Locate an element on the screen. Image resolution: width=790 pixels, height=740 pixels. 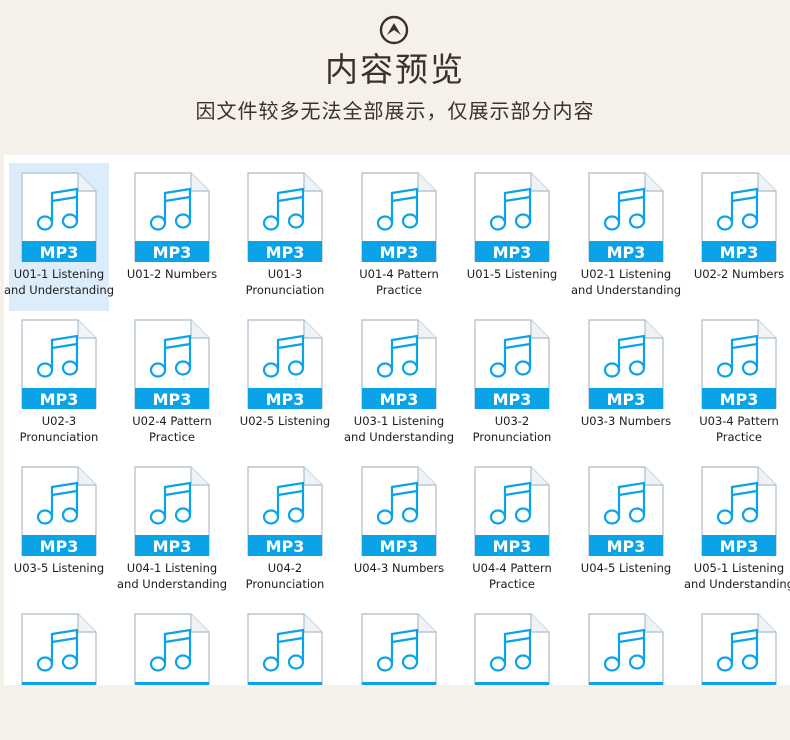
mp3-file-item: MP3 U04-1 Listening and Understanding is located at coordinates (172, 531).